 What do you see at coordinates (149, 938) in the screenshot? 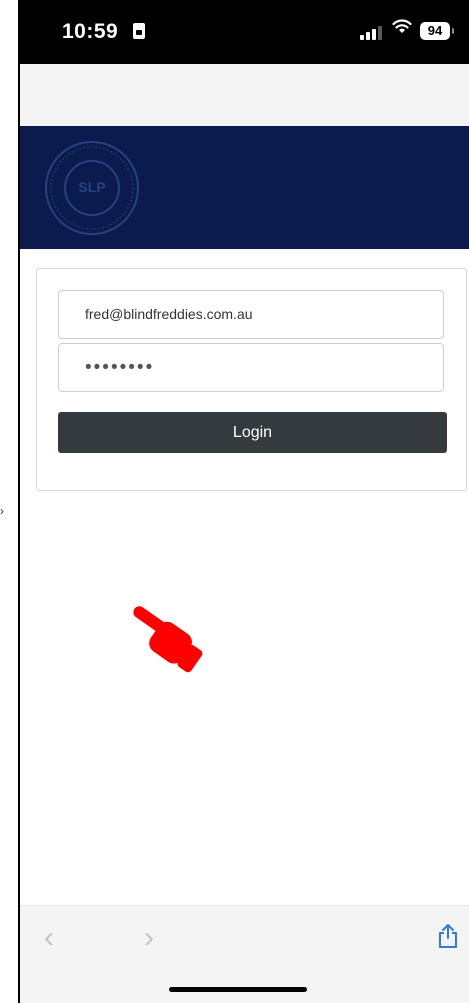
I see `forward-icon: ›` at bounding box center [149, 938].